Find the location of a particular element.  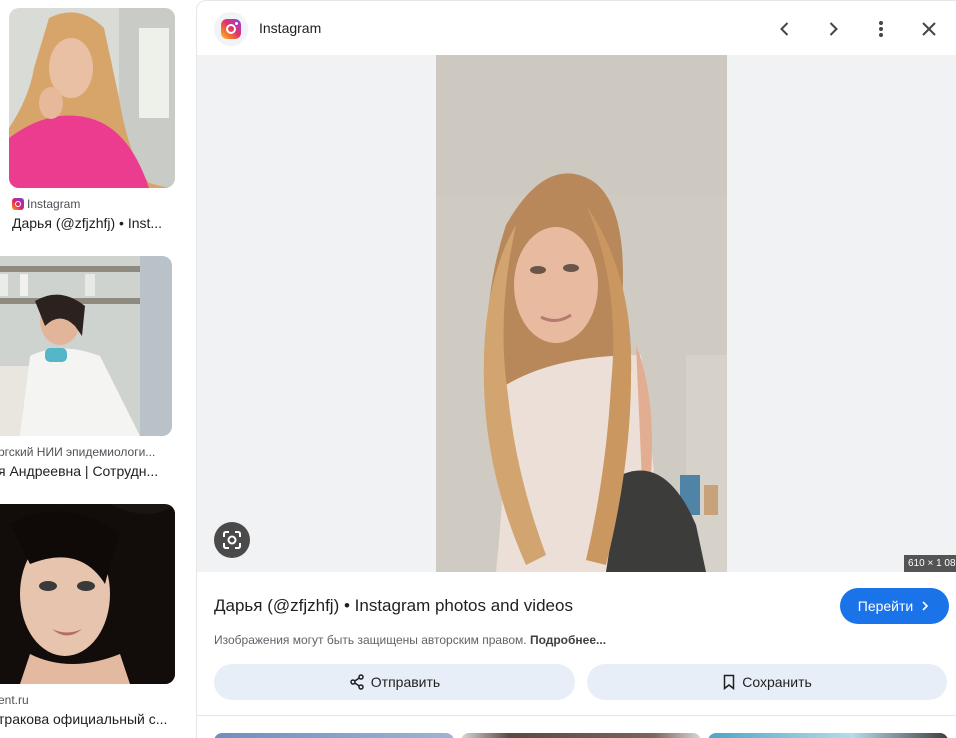

more-options-button is located at coordinates (881, 29).